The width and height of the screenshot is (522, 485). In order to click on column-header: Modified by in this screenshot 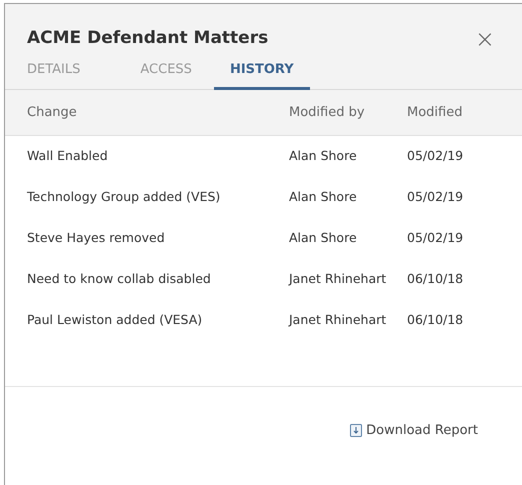, I will do `click(327, 113)`.